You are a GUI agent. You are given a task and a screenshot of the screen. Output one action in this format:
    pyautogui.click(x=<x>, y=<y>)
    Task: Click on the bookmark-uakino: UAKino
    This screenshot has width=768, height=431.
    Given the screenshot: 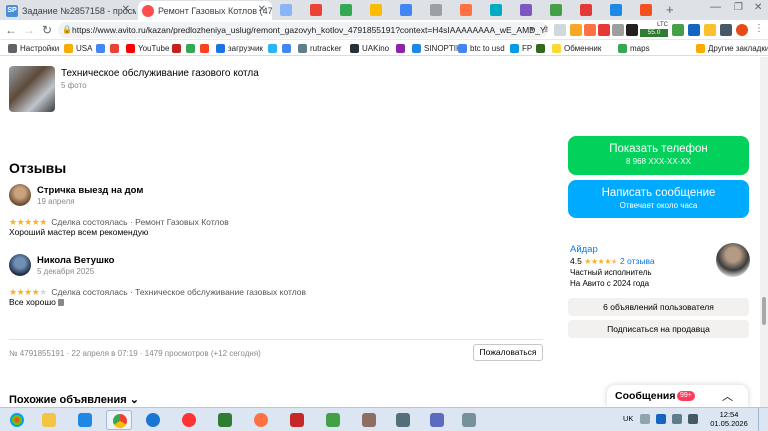 What is the action you would take?
    pyautogui.click(x=369, y=48)
    